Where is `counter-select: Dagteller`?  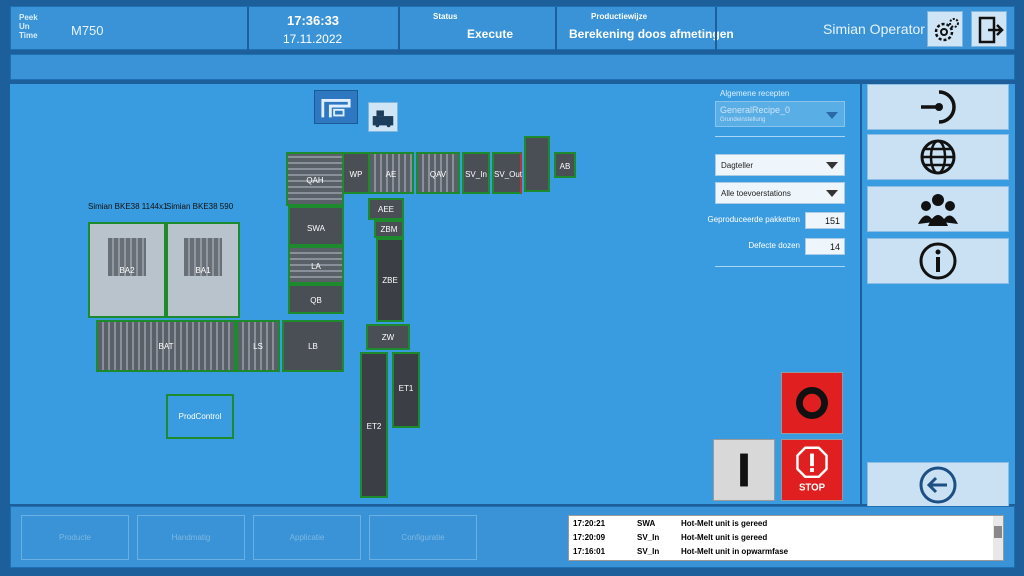 counter-select: Dagteller is located at coordinates (780, 165).